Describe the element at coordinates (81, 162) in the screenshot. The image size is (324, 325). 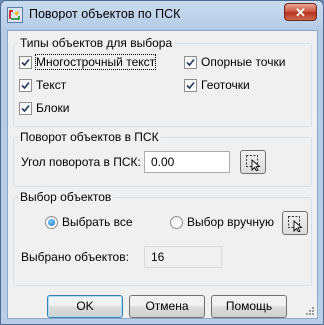
I see `angle-label: Угол поворота в ПСК:` at that location.